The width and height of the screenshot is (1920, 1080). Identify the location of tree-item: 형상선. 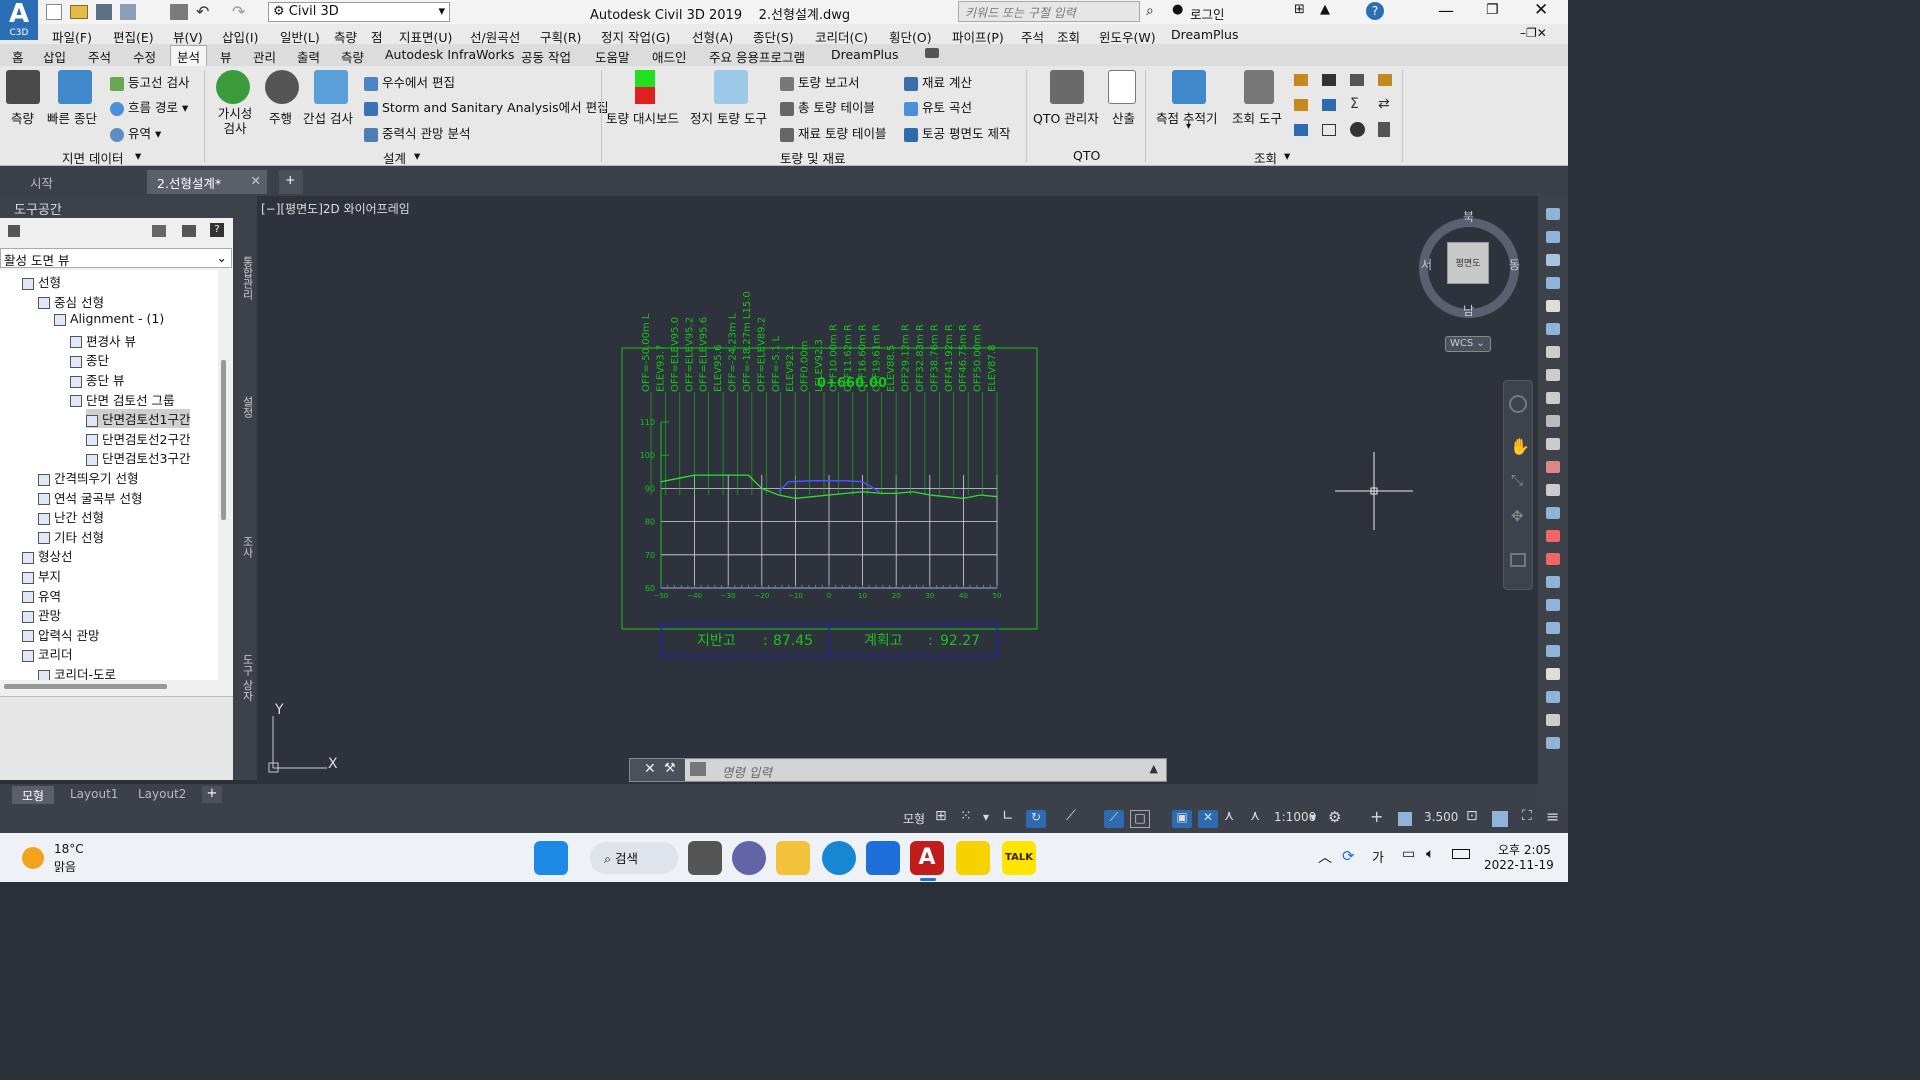
(47, 555).